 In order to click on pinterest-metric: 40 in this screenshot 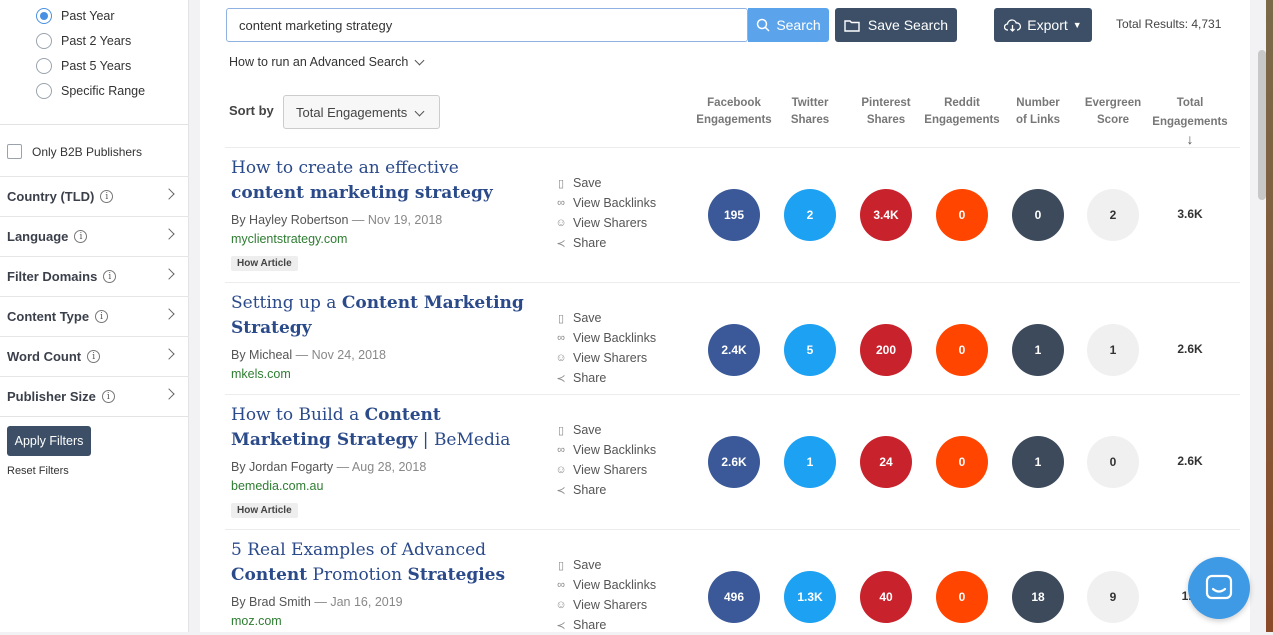, I will do `click(886, 597)`.